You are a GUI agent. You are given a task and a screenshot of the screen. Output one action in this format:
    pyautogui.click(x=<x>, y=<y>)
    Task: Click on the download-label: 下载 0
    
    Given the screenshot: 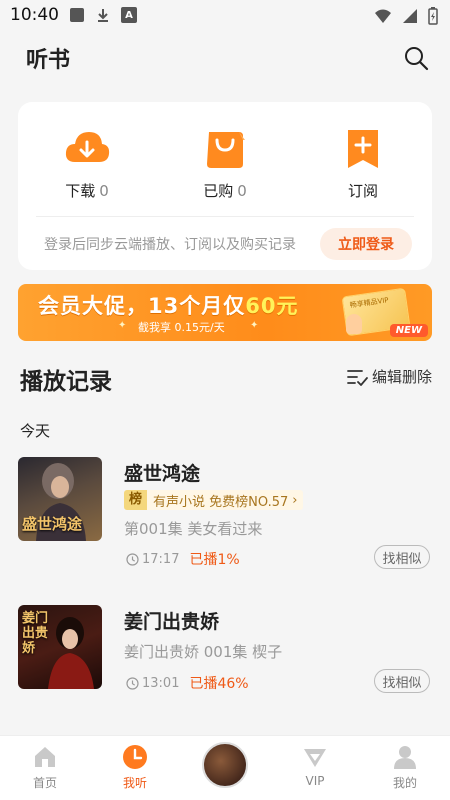 What is the action you would take?
    pyautogui.click(x=87, y=190)
    